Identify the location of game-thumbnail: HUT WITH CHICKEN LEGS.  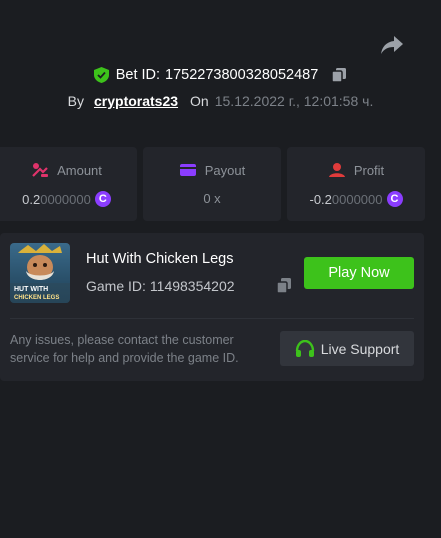
(40, 273).